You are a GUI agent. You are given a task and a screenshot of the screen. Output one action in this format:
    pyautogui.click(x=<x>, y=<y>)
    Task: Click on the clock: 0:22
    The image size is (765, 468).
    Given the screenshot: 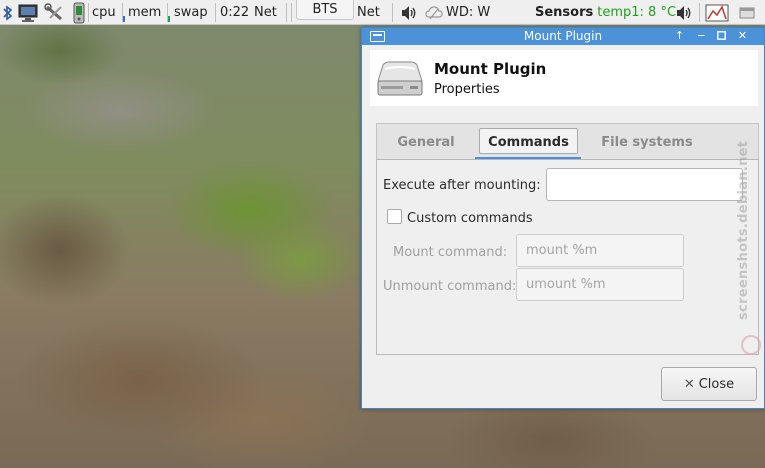 What is the action you would take?
    pyautogui.click(x=234, y=12)
    